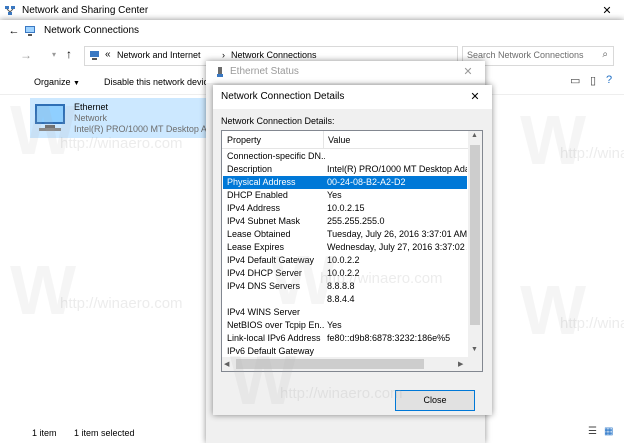 This screenshot has height=443, width=624. What do you see at coordinates (50, 117) in the screenshot?
I see `ethernet-adapter-icon` at bounding box center [50, 117].